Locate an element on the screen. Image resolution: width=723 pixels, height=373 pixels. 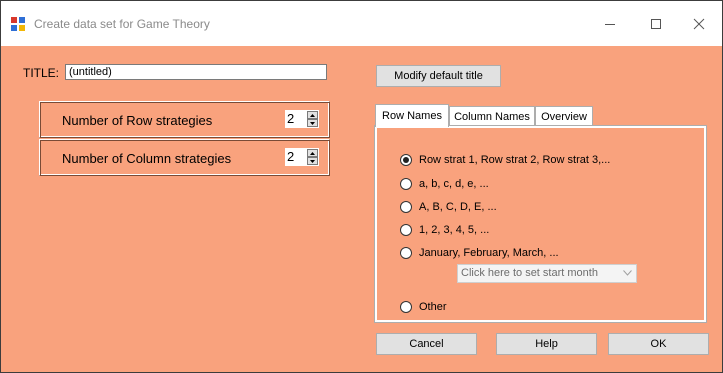
help-button: Help is located at coordinates (546, 344).